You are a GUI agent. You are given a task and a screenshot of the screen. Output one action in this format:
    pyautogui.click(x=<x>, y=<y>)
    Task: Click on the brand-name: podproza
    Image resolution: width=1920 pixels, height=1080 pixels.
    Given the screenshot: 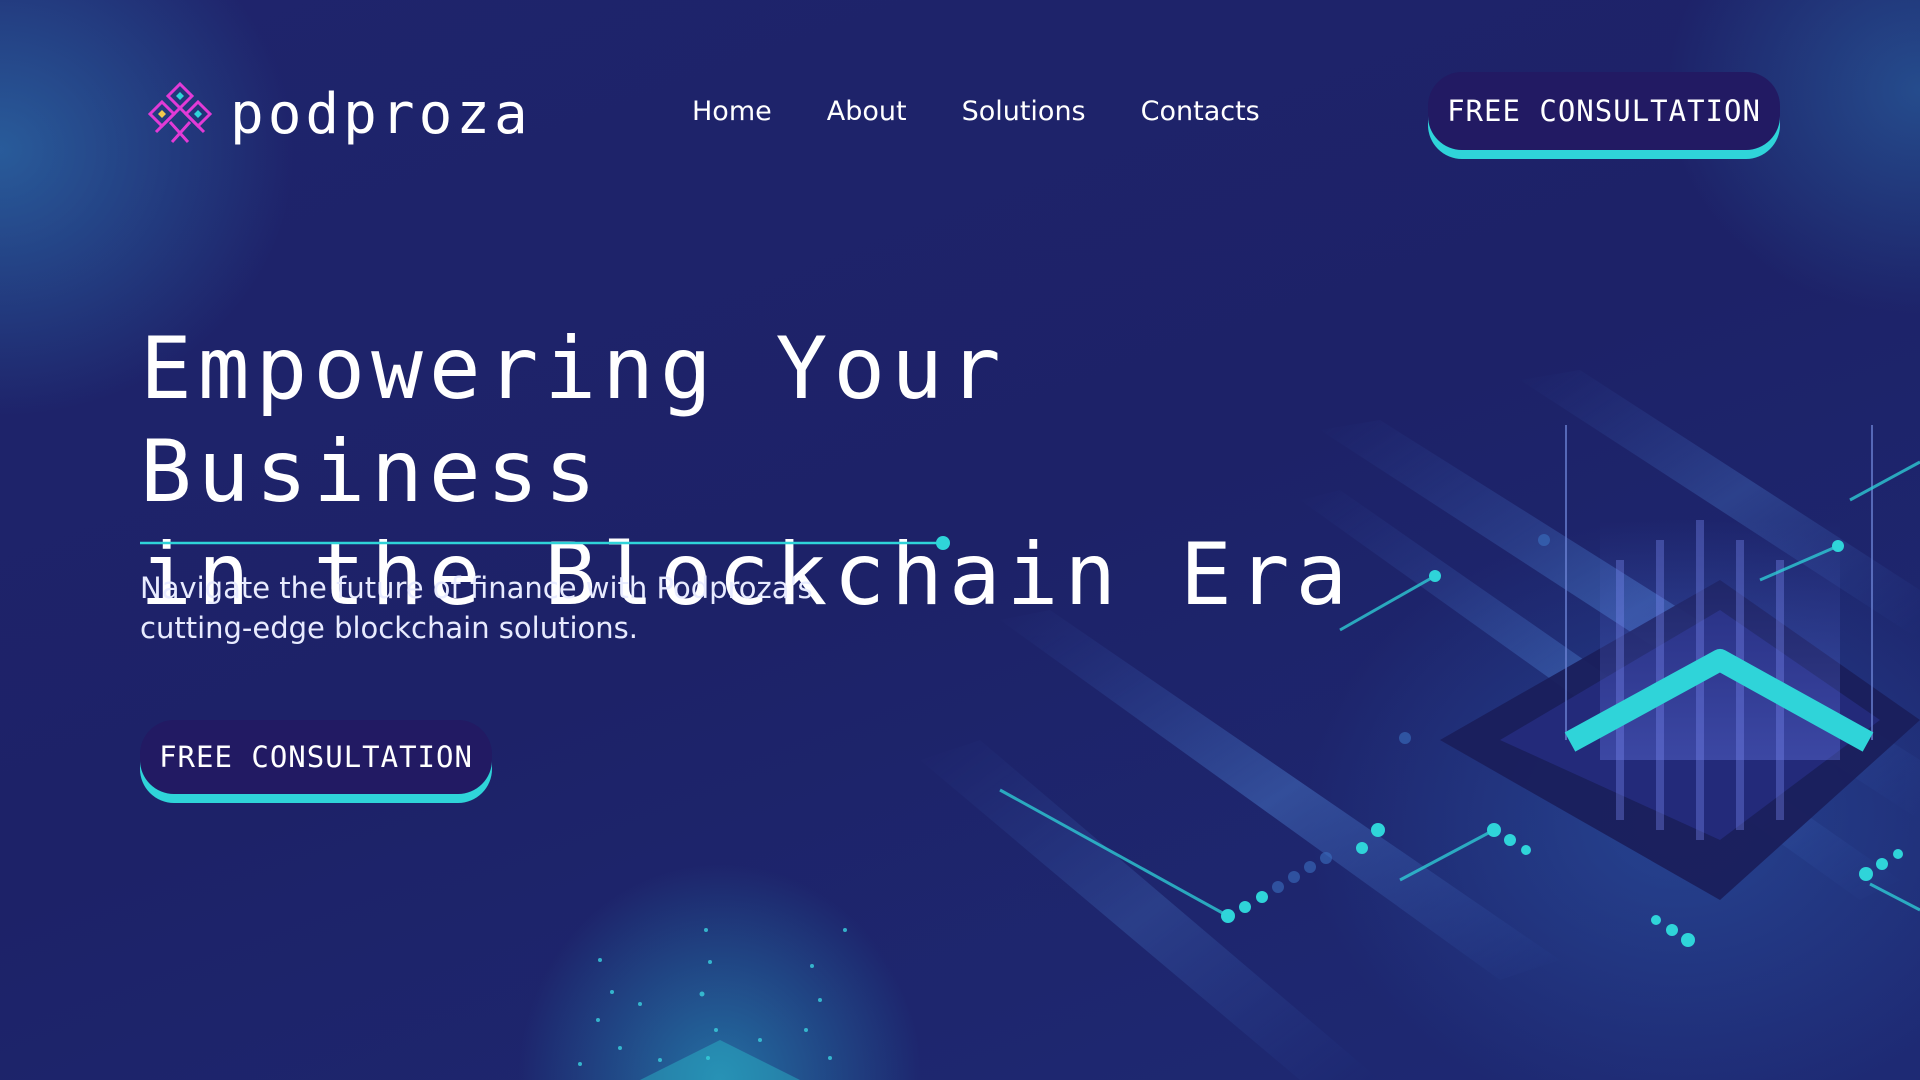 What is the action you would take?
    pyautogui.click(x=381, y=114)
    